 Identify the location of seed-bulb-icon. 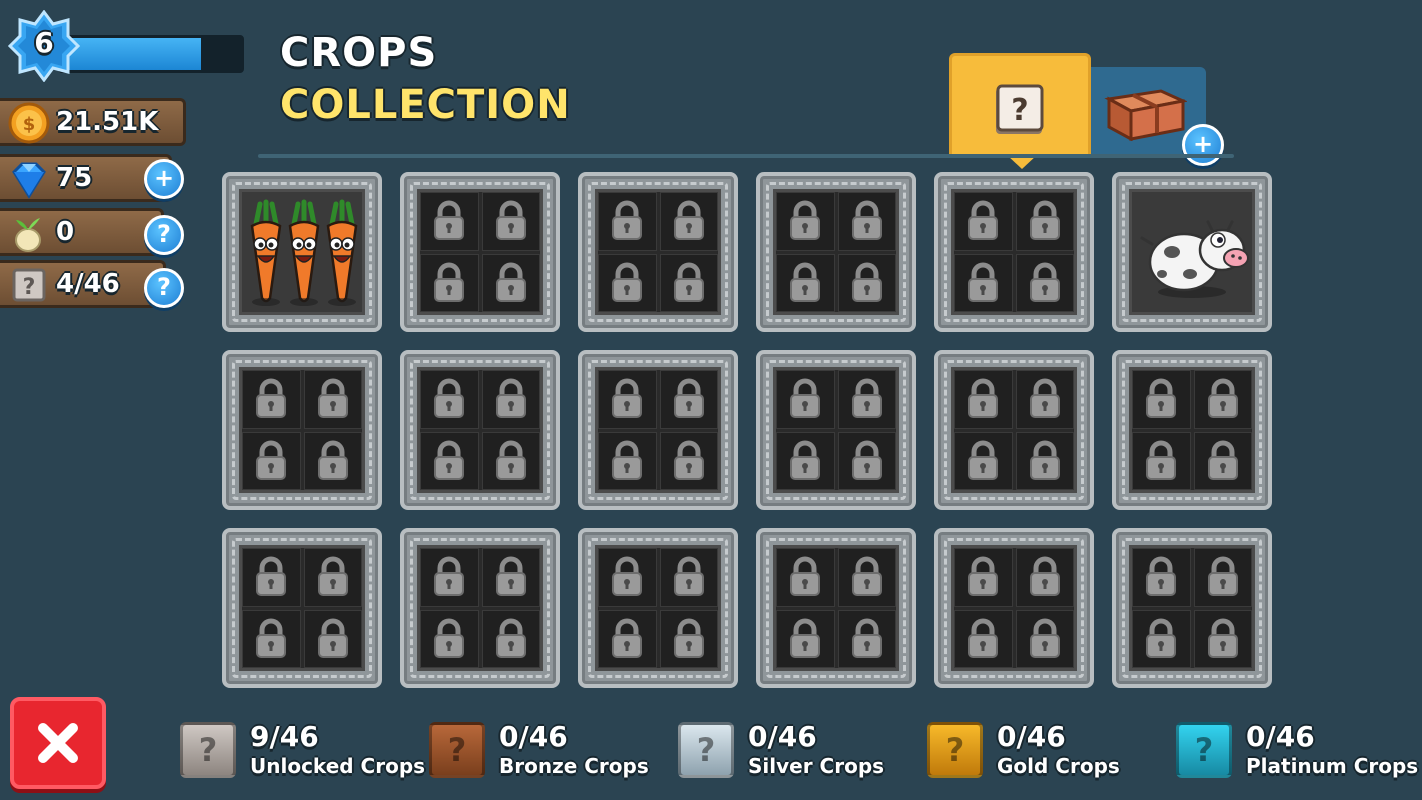
(28, 235).